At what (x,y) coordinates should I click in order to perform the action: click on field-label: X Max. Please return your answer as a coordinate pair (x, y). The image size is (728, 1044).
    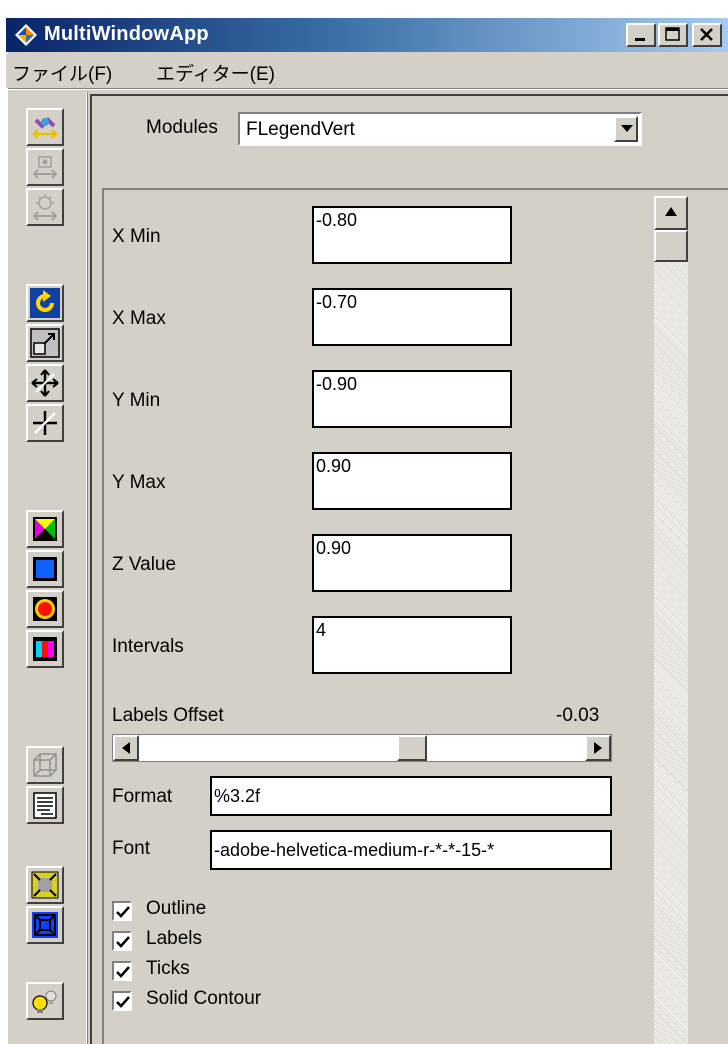
    Looking at the image, I should click on (139, 318).